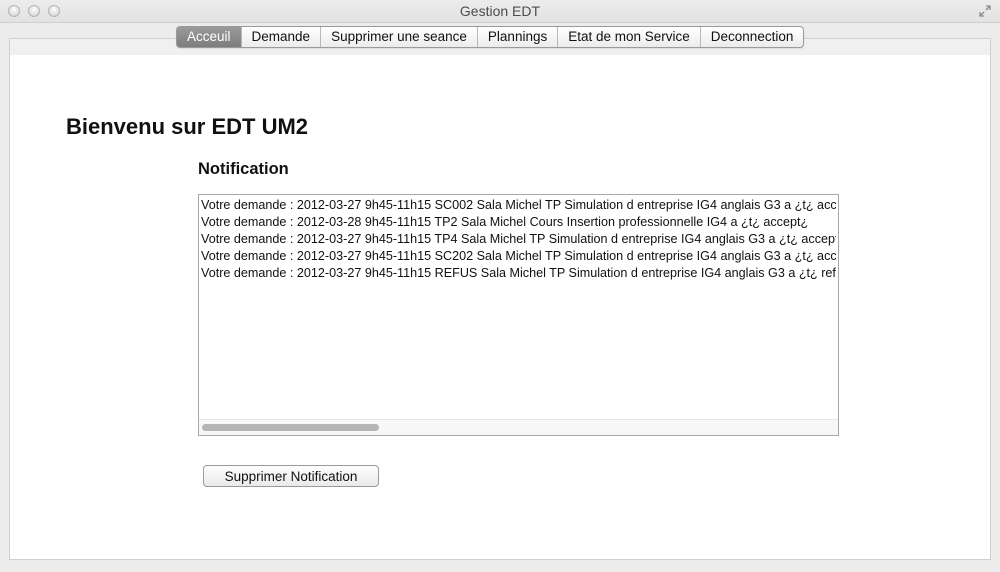  What do you see at coordinates (209, 37) in the screenshot?
I see `tab-acceuil: Acceuil` at bounding box center [209, 37].